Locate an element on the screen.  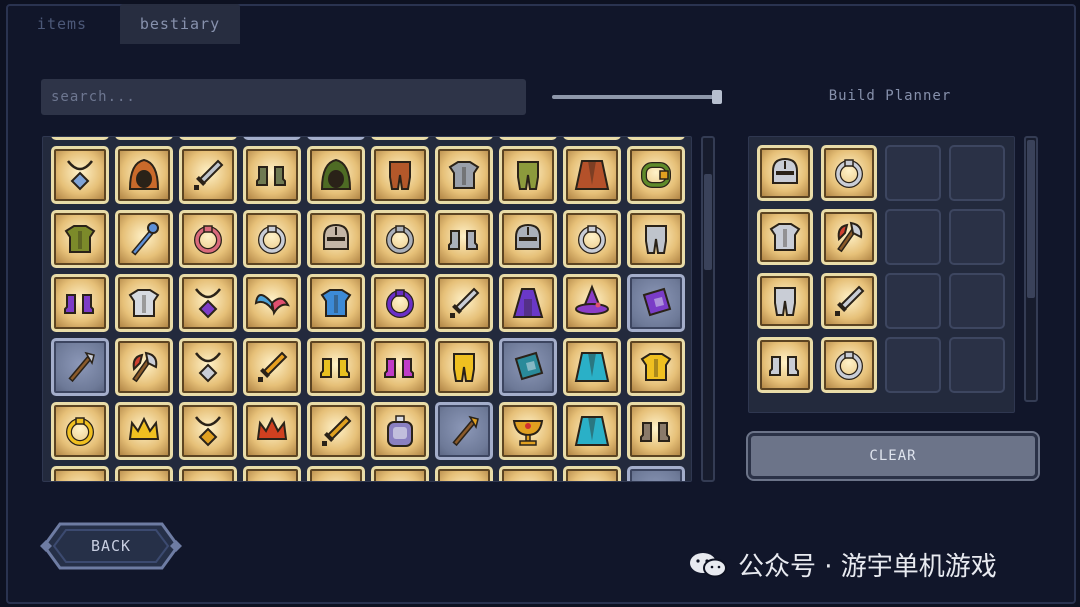
cape-icon is located at coordinates (592, 175).